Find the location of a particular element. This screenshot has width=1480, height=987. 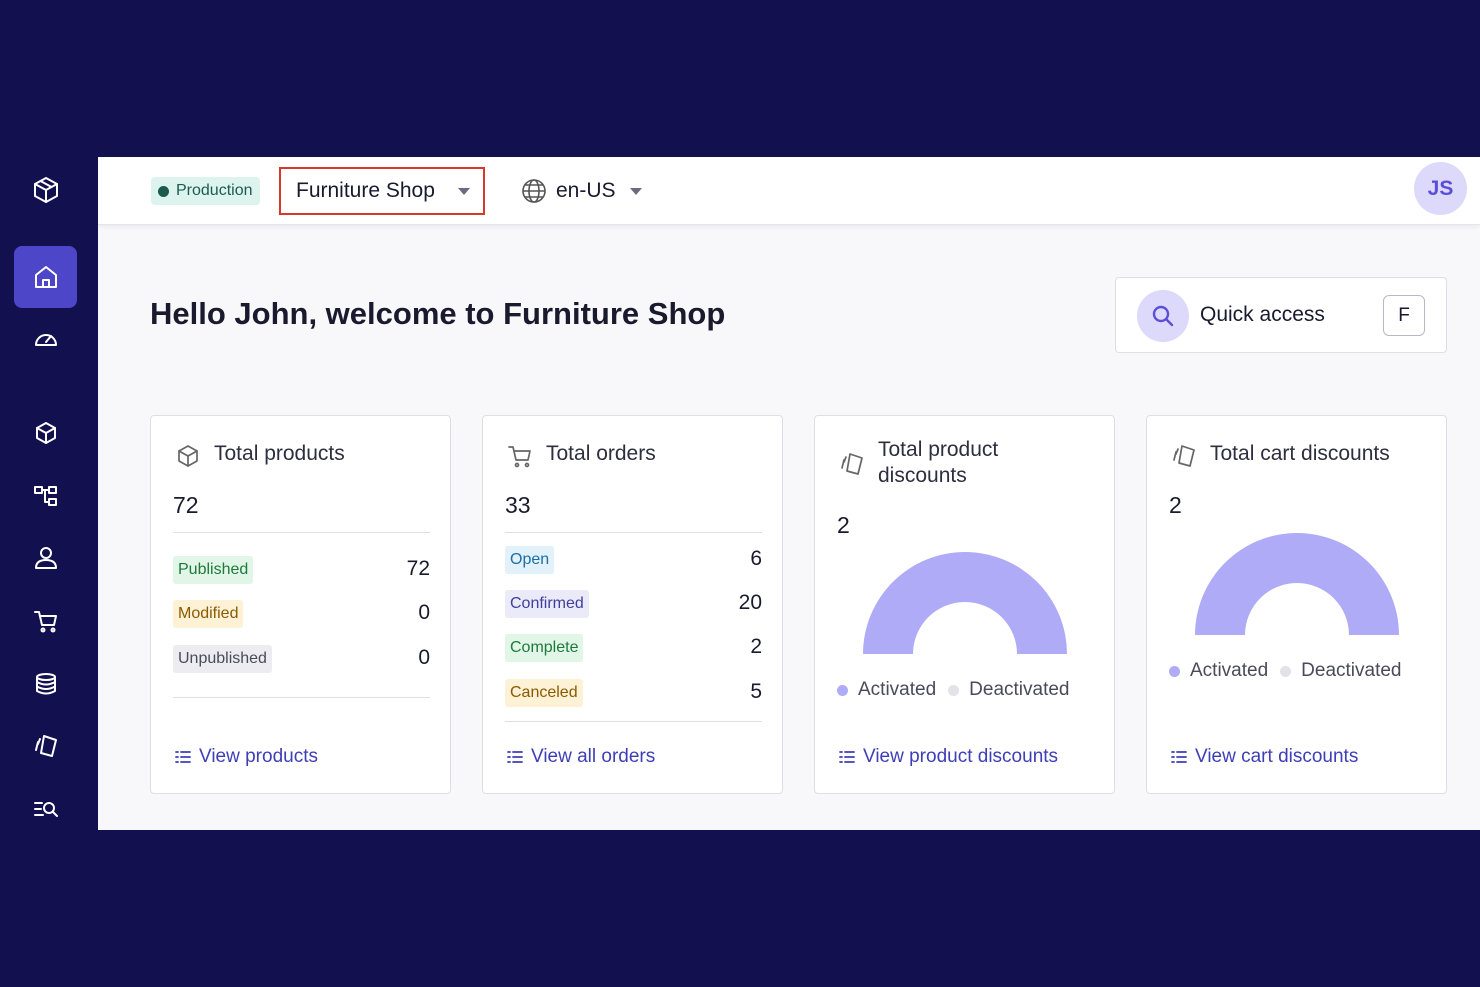

status-row: Modified 0 is located at coordinates (301, 614).